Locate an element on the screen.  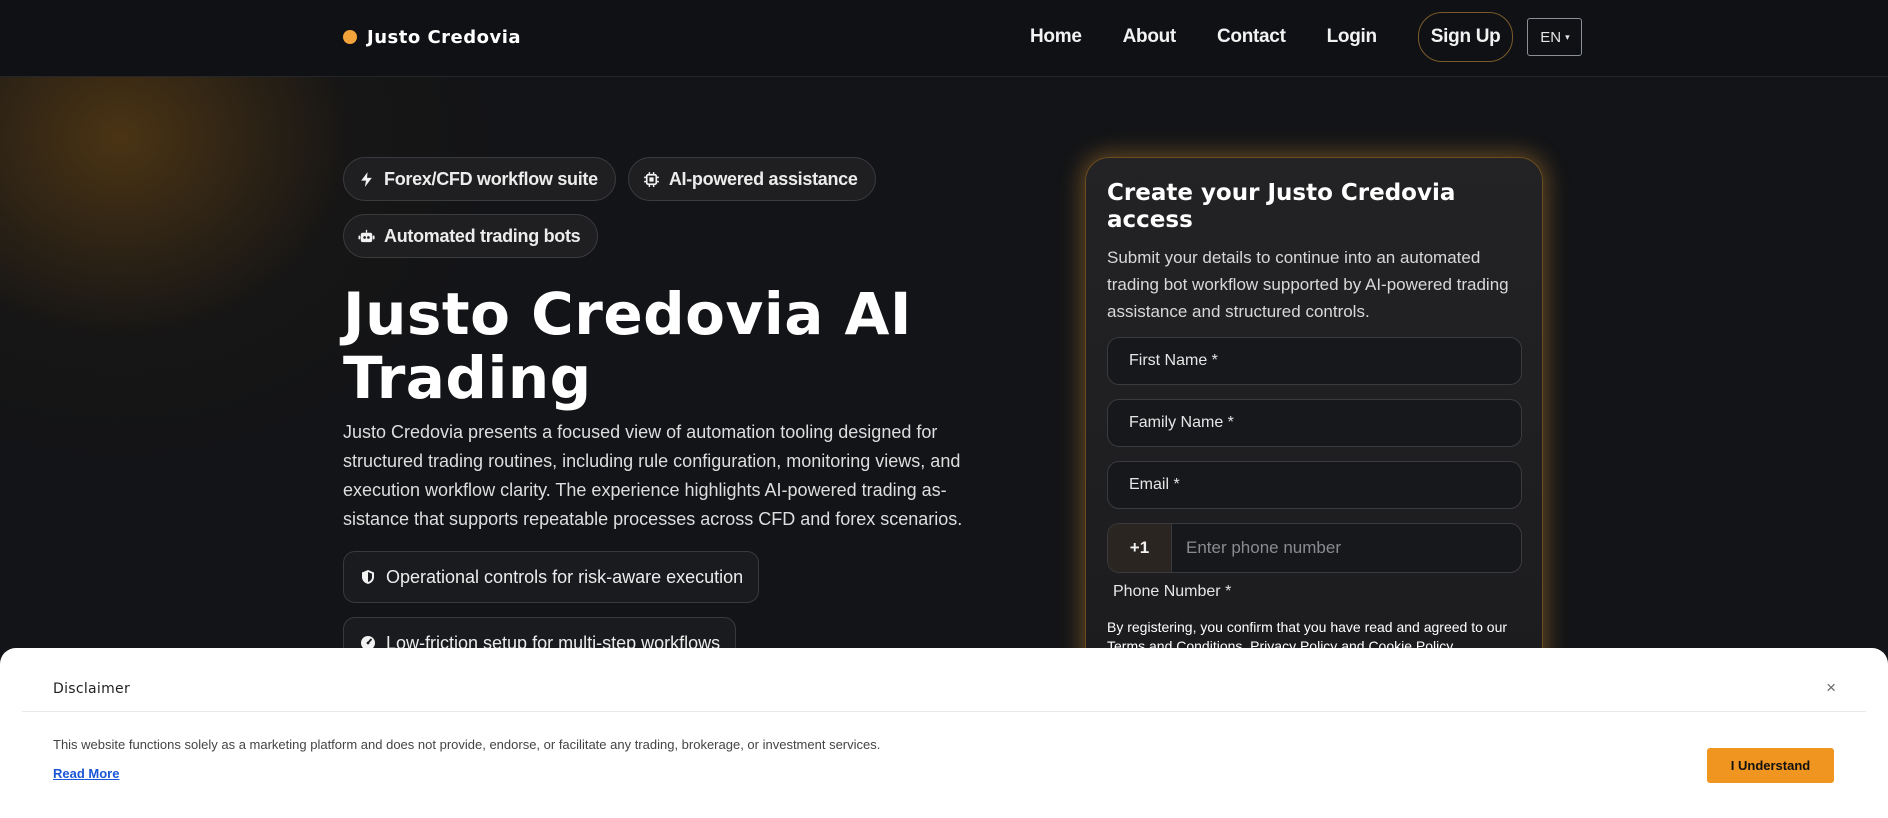
family-name-field: Family Name * is located at coordinates (1314, 423).